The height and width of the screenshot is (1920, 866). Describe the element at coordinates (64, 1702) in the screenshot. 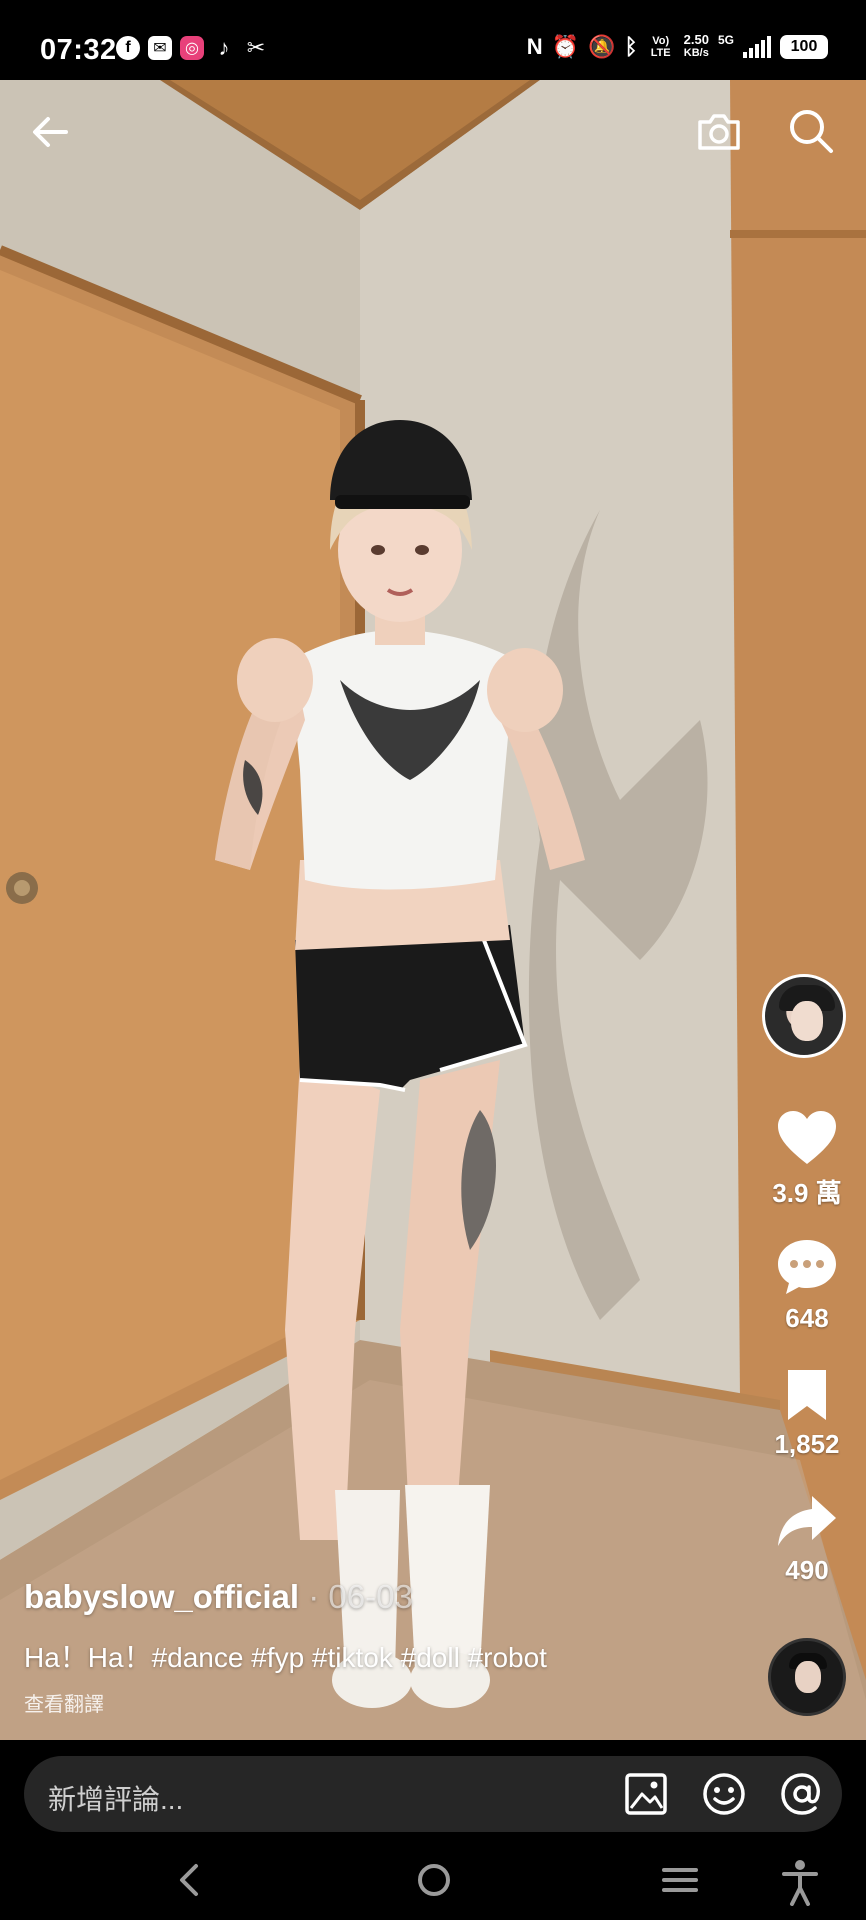

I see `see-translation-link: 查看翻譯` at that location.